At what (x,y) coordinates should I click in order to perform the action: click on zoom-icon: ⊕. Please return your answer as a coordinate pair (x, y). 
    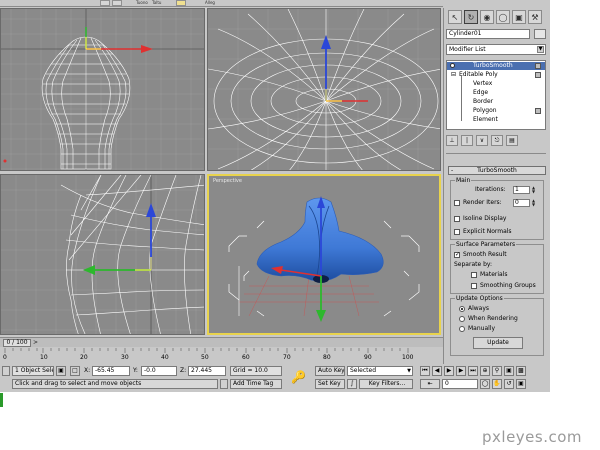
    Looking at the image, I should click on (485, 371).